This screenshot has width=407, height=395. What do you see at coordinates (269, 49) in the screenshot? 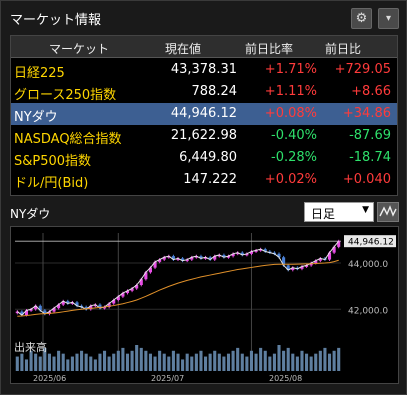
I see `header-change-pct: 前日比率` at bounding box center [269, 49].